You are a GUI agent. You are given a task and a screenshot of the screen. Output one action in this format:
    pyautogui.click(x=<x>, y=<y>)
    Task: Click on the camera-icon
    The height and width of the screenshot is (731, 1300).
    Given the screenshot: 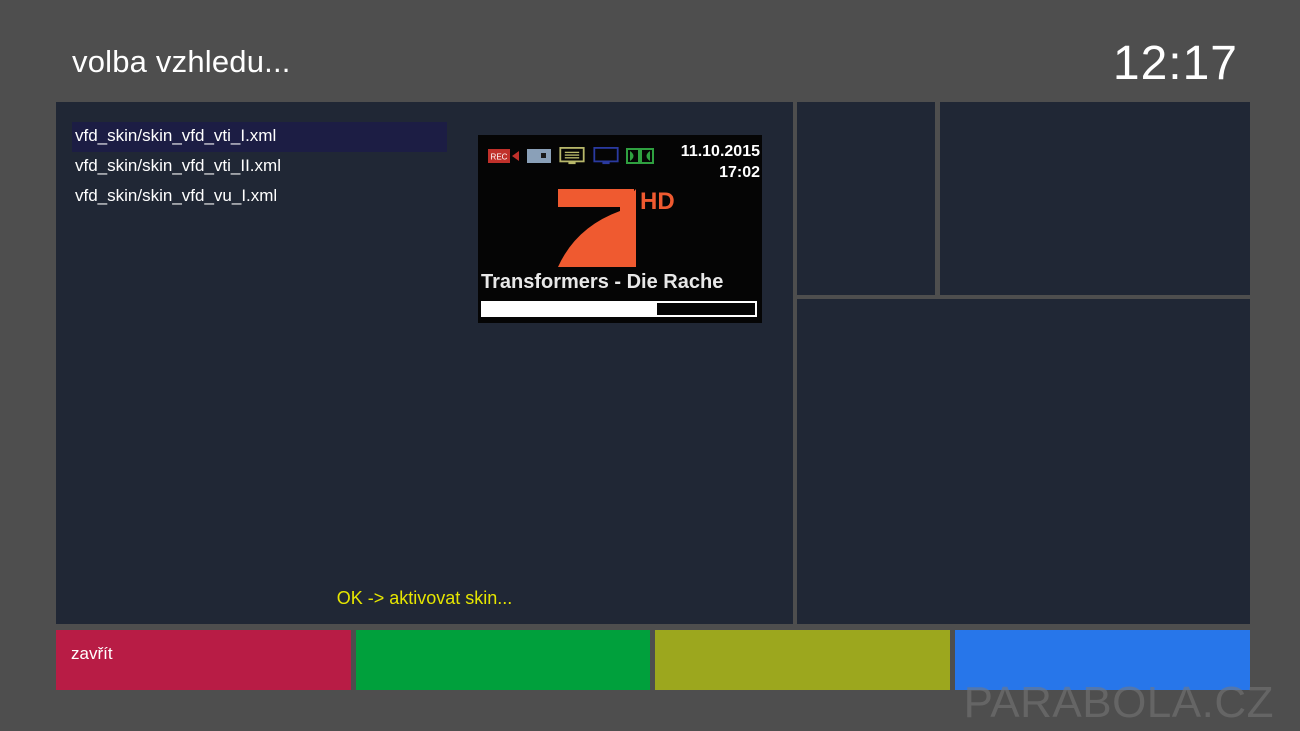 What is the action you would take?
    pyautogui.click(x=539, y=156)
    